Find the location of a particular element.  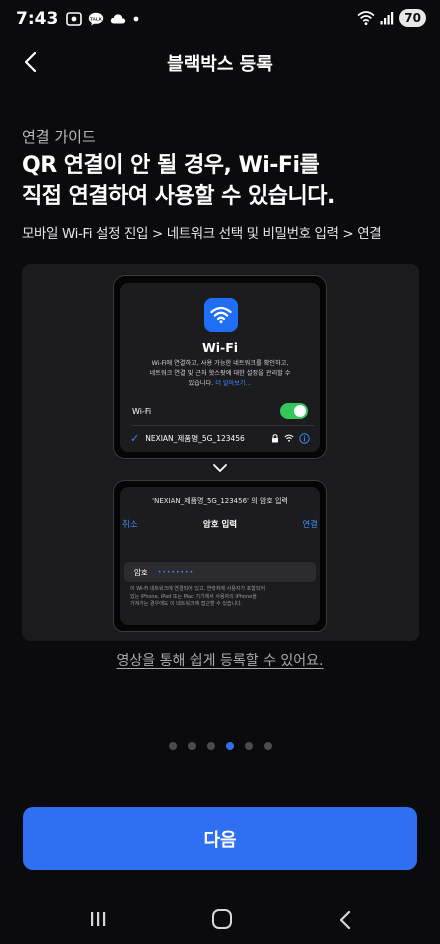

cloud-icon is located at coordinates (118, 19).